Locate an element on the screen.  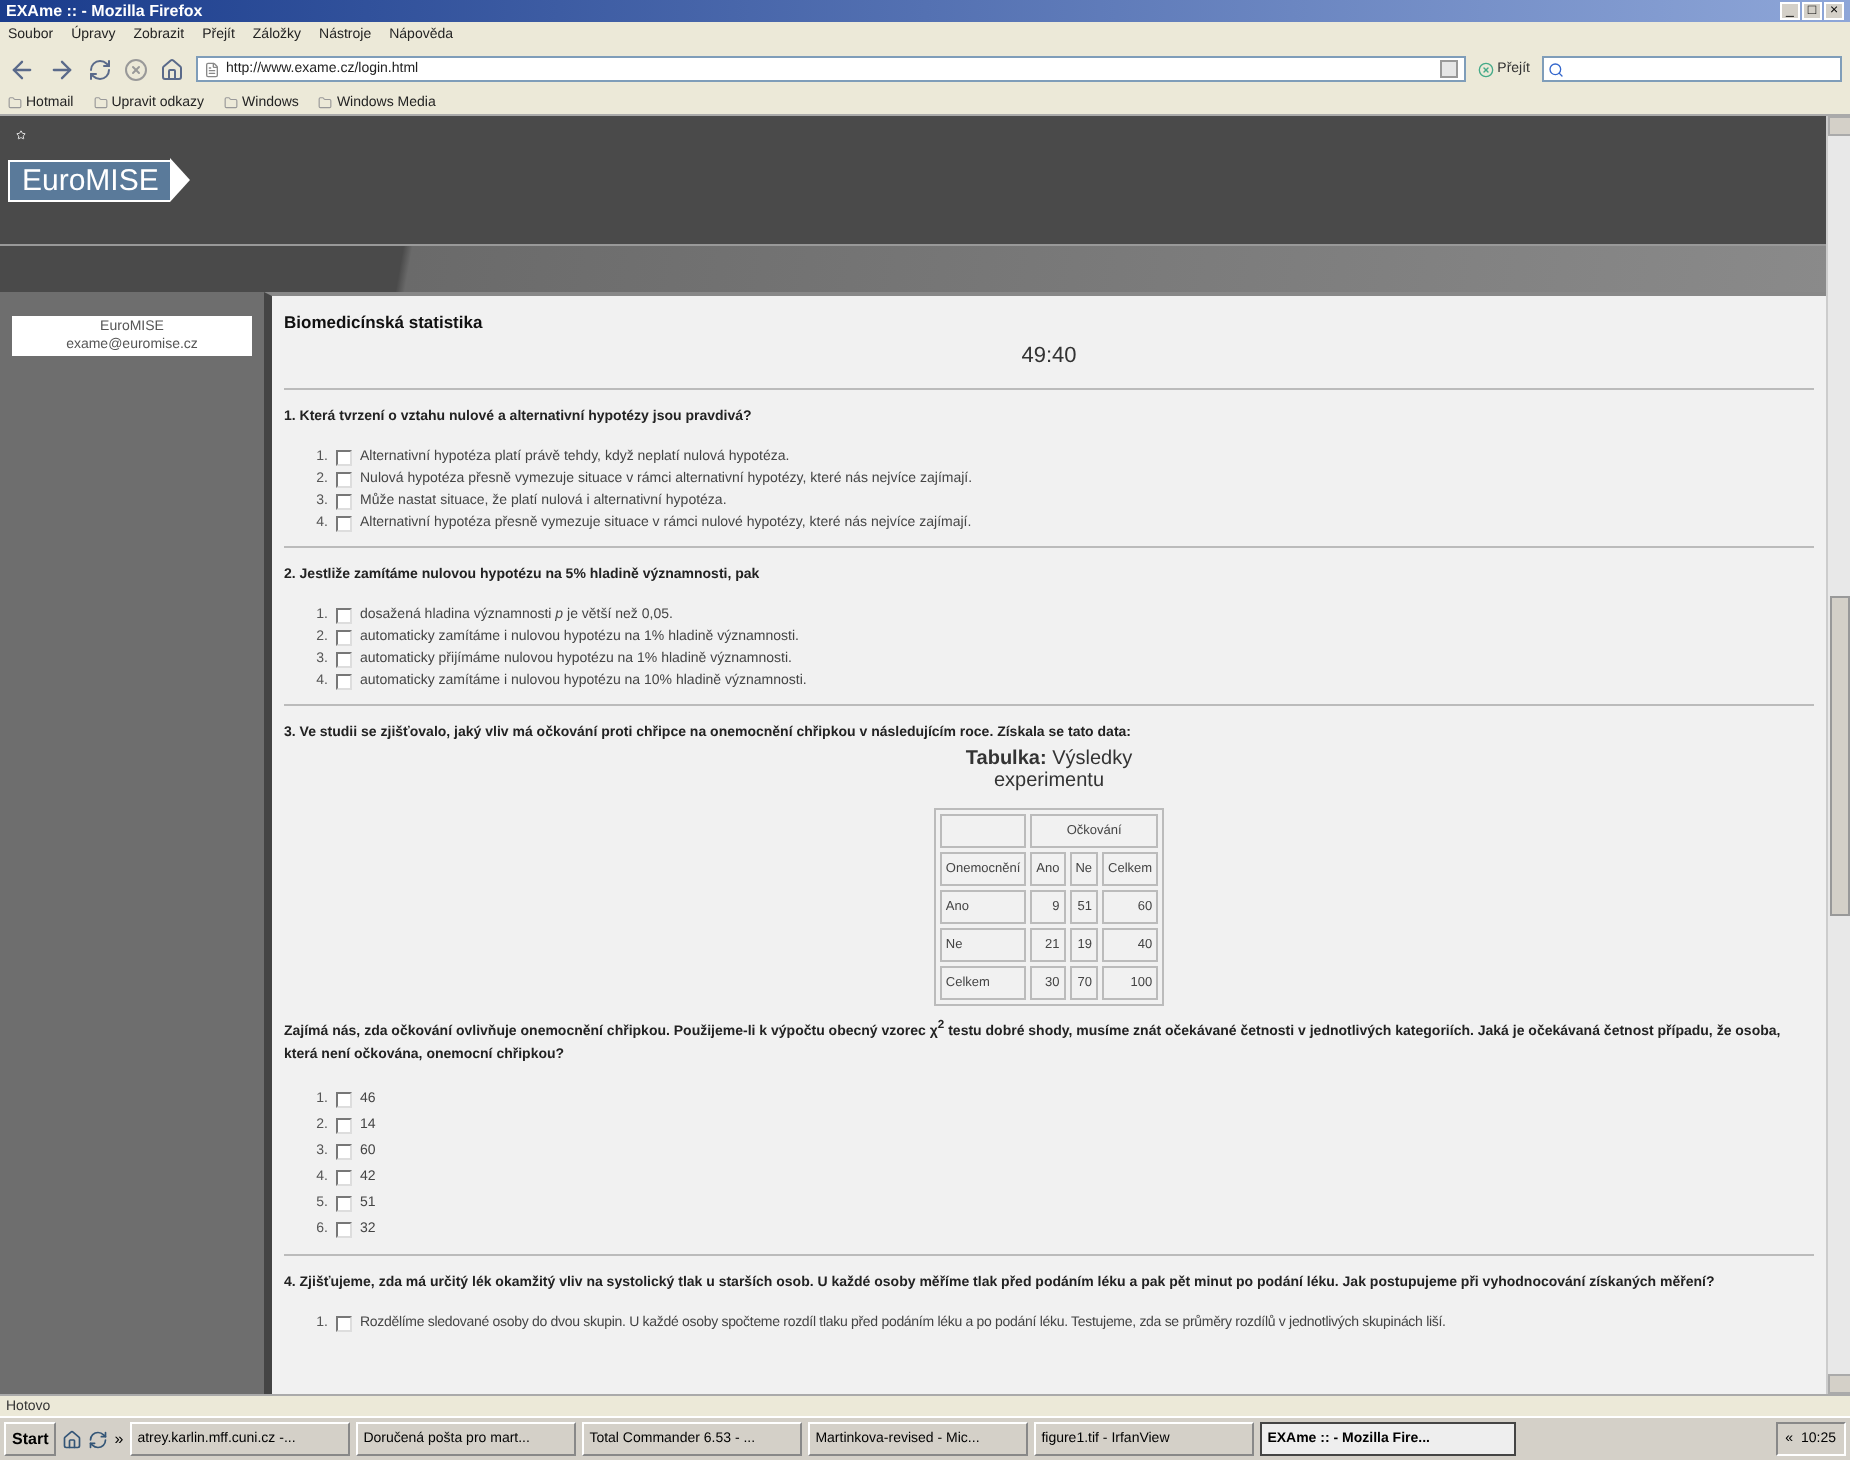
dropdown-icon is located at coordinates (1448, 69).